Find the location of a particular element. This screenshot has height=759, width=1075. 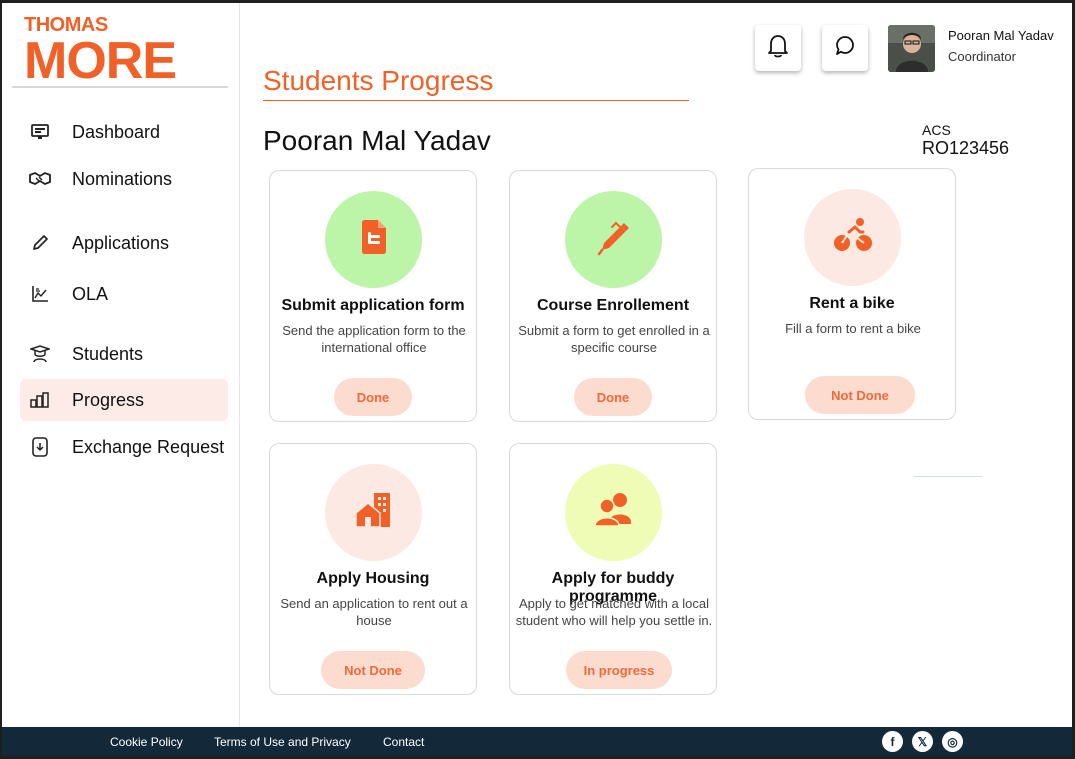

house-icon is located at coordinates (374, 512).